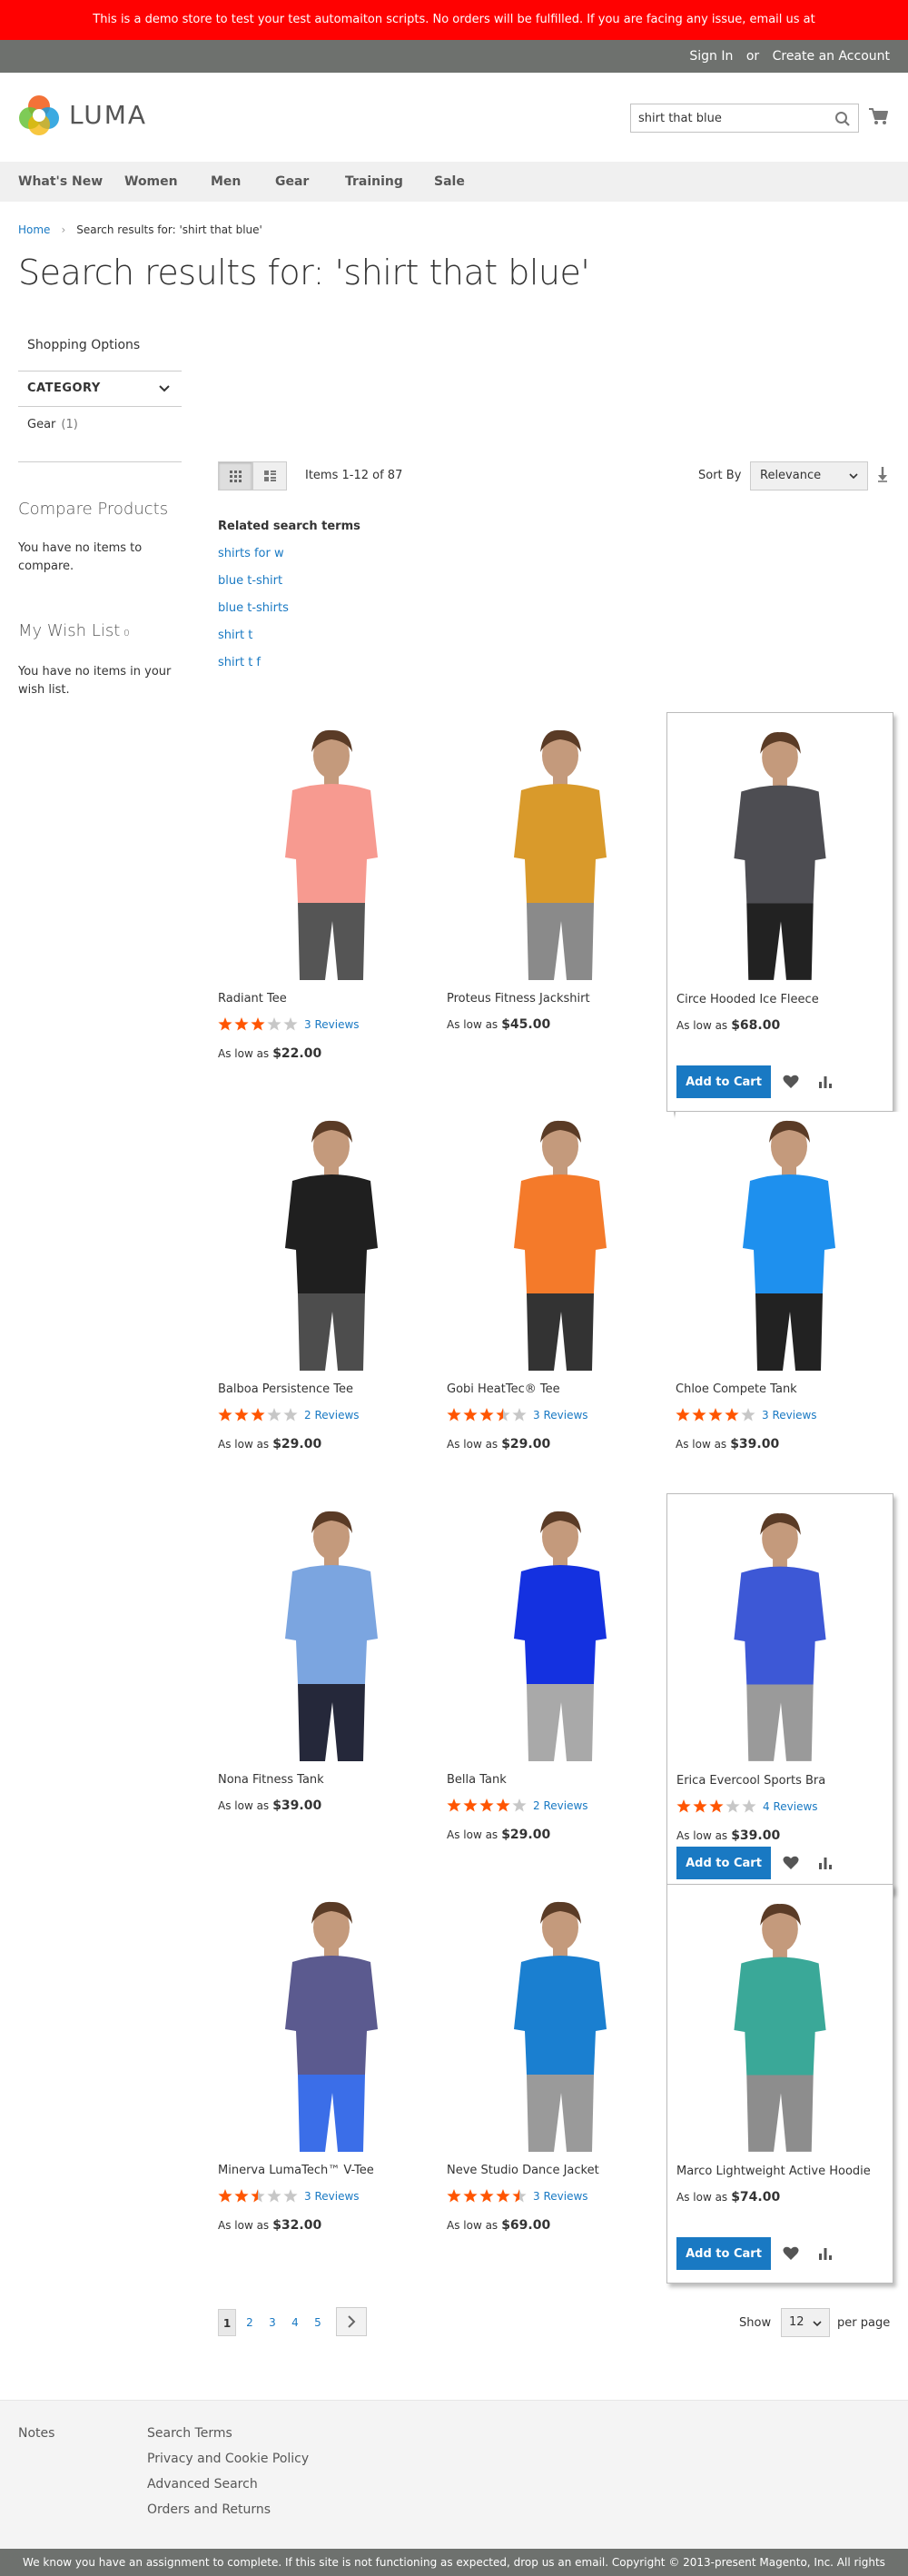 The image size is (908, 2576). What do you see at coordinates (271, 1780) in the screenshot?
I see `product-name-link: Nona Fitness Tank` at bounding box center [271, 1780].